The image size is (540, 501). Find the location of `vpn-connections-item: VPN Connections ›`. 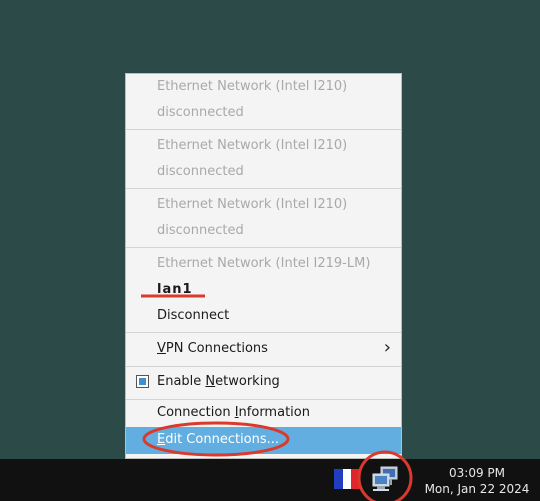

vpn-connections-item: VPN Connections › is located at coordinates (263, 349).